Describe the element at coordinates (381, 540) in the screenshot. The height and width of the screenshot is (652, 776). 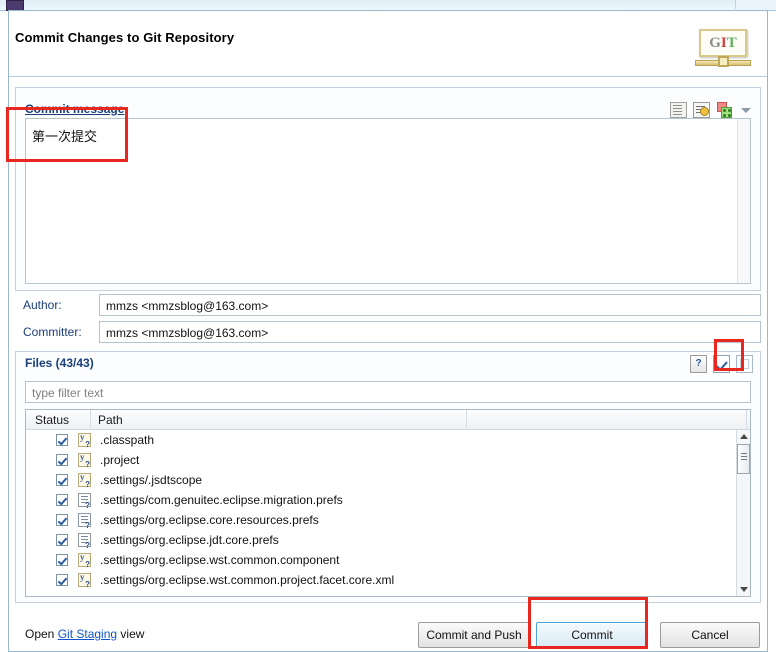
I see `table-row: .settings/org.eclipse.jdt.core.prefs` at that location.